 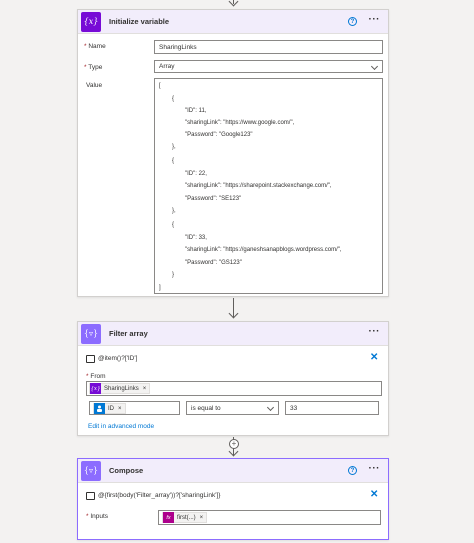 I want to click on type-value: Array, so click(x=167, y=66).